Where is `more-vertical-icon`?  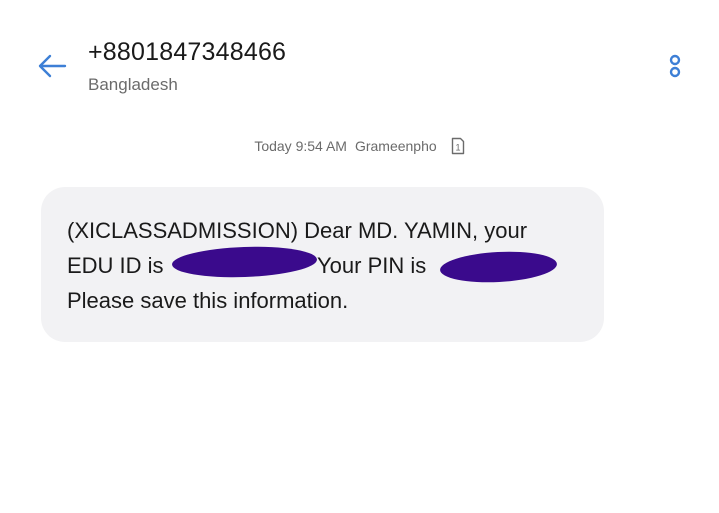 more-vertical-icon is located at coordinates (675, 66).